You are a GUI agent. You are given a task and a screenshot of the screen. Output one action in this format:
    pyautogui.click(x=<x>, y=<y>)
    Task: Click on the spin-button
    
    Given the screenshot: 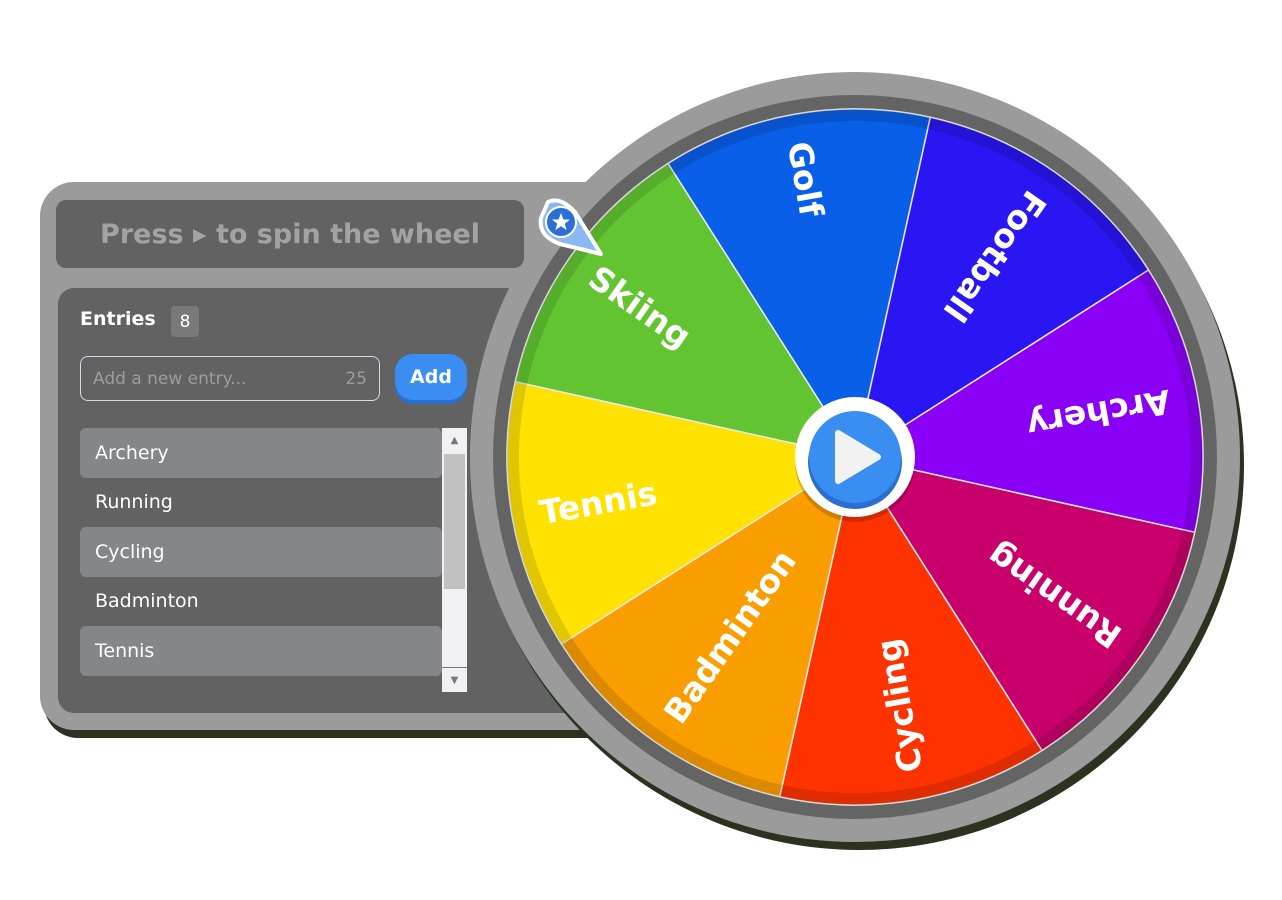 What is the action you would take?
    pyautogui.click(x=855, y=459)
    